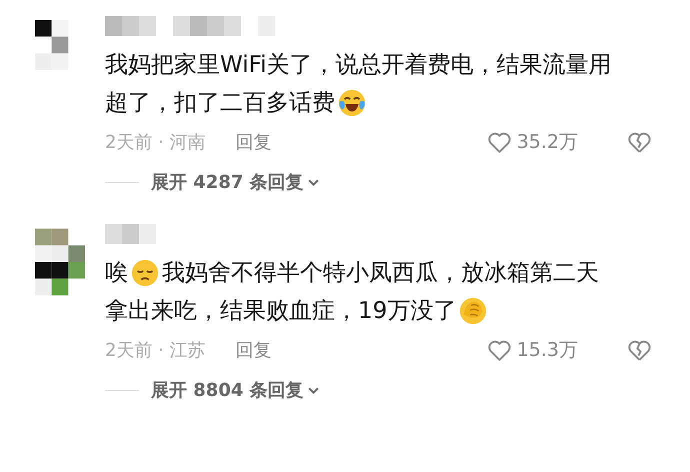 The width and height of the screenshot is (690, 472). I want to click on comment-text: 超了，扣了二百多话费, so click(220, 103).